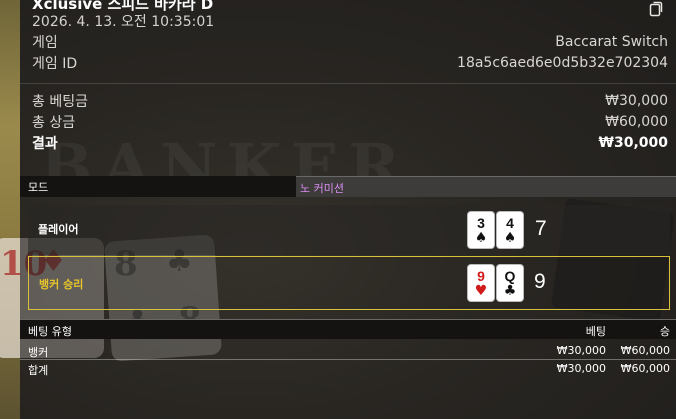 The image size is (676, 419). Describe the element at coordinates (348, 329) in the screenshot. I see `bet-table-header: 베팅 유형 베팅 승` at that location.